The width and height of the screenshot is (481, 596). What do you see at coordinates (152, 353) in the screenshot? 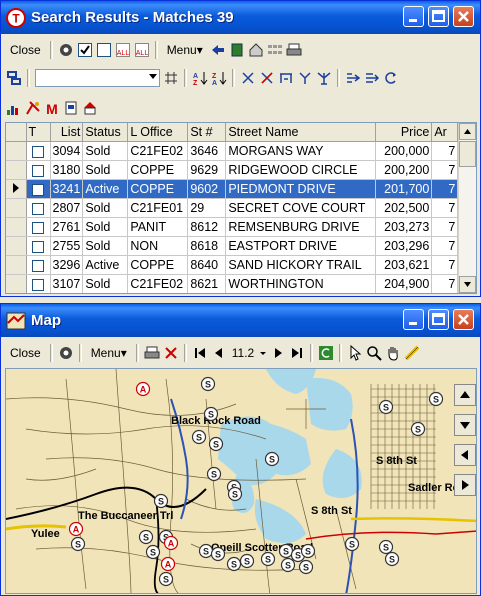
I see `map-print-icon` at bounding box center [152, 353].